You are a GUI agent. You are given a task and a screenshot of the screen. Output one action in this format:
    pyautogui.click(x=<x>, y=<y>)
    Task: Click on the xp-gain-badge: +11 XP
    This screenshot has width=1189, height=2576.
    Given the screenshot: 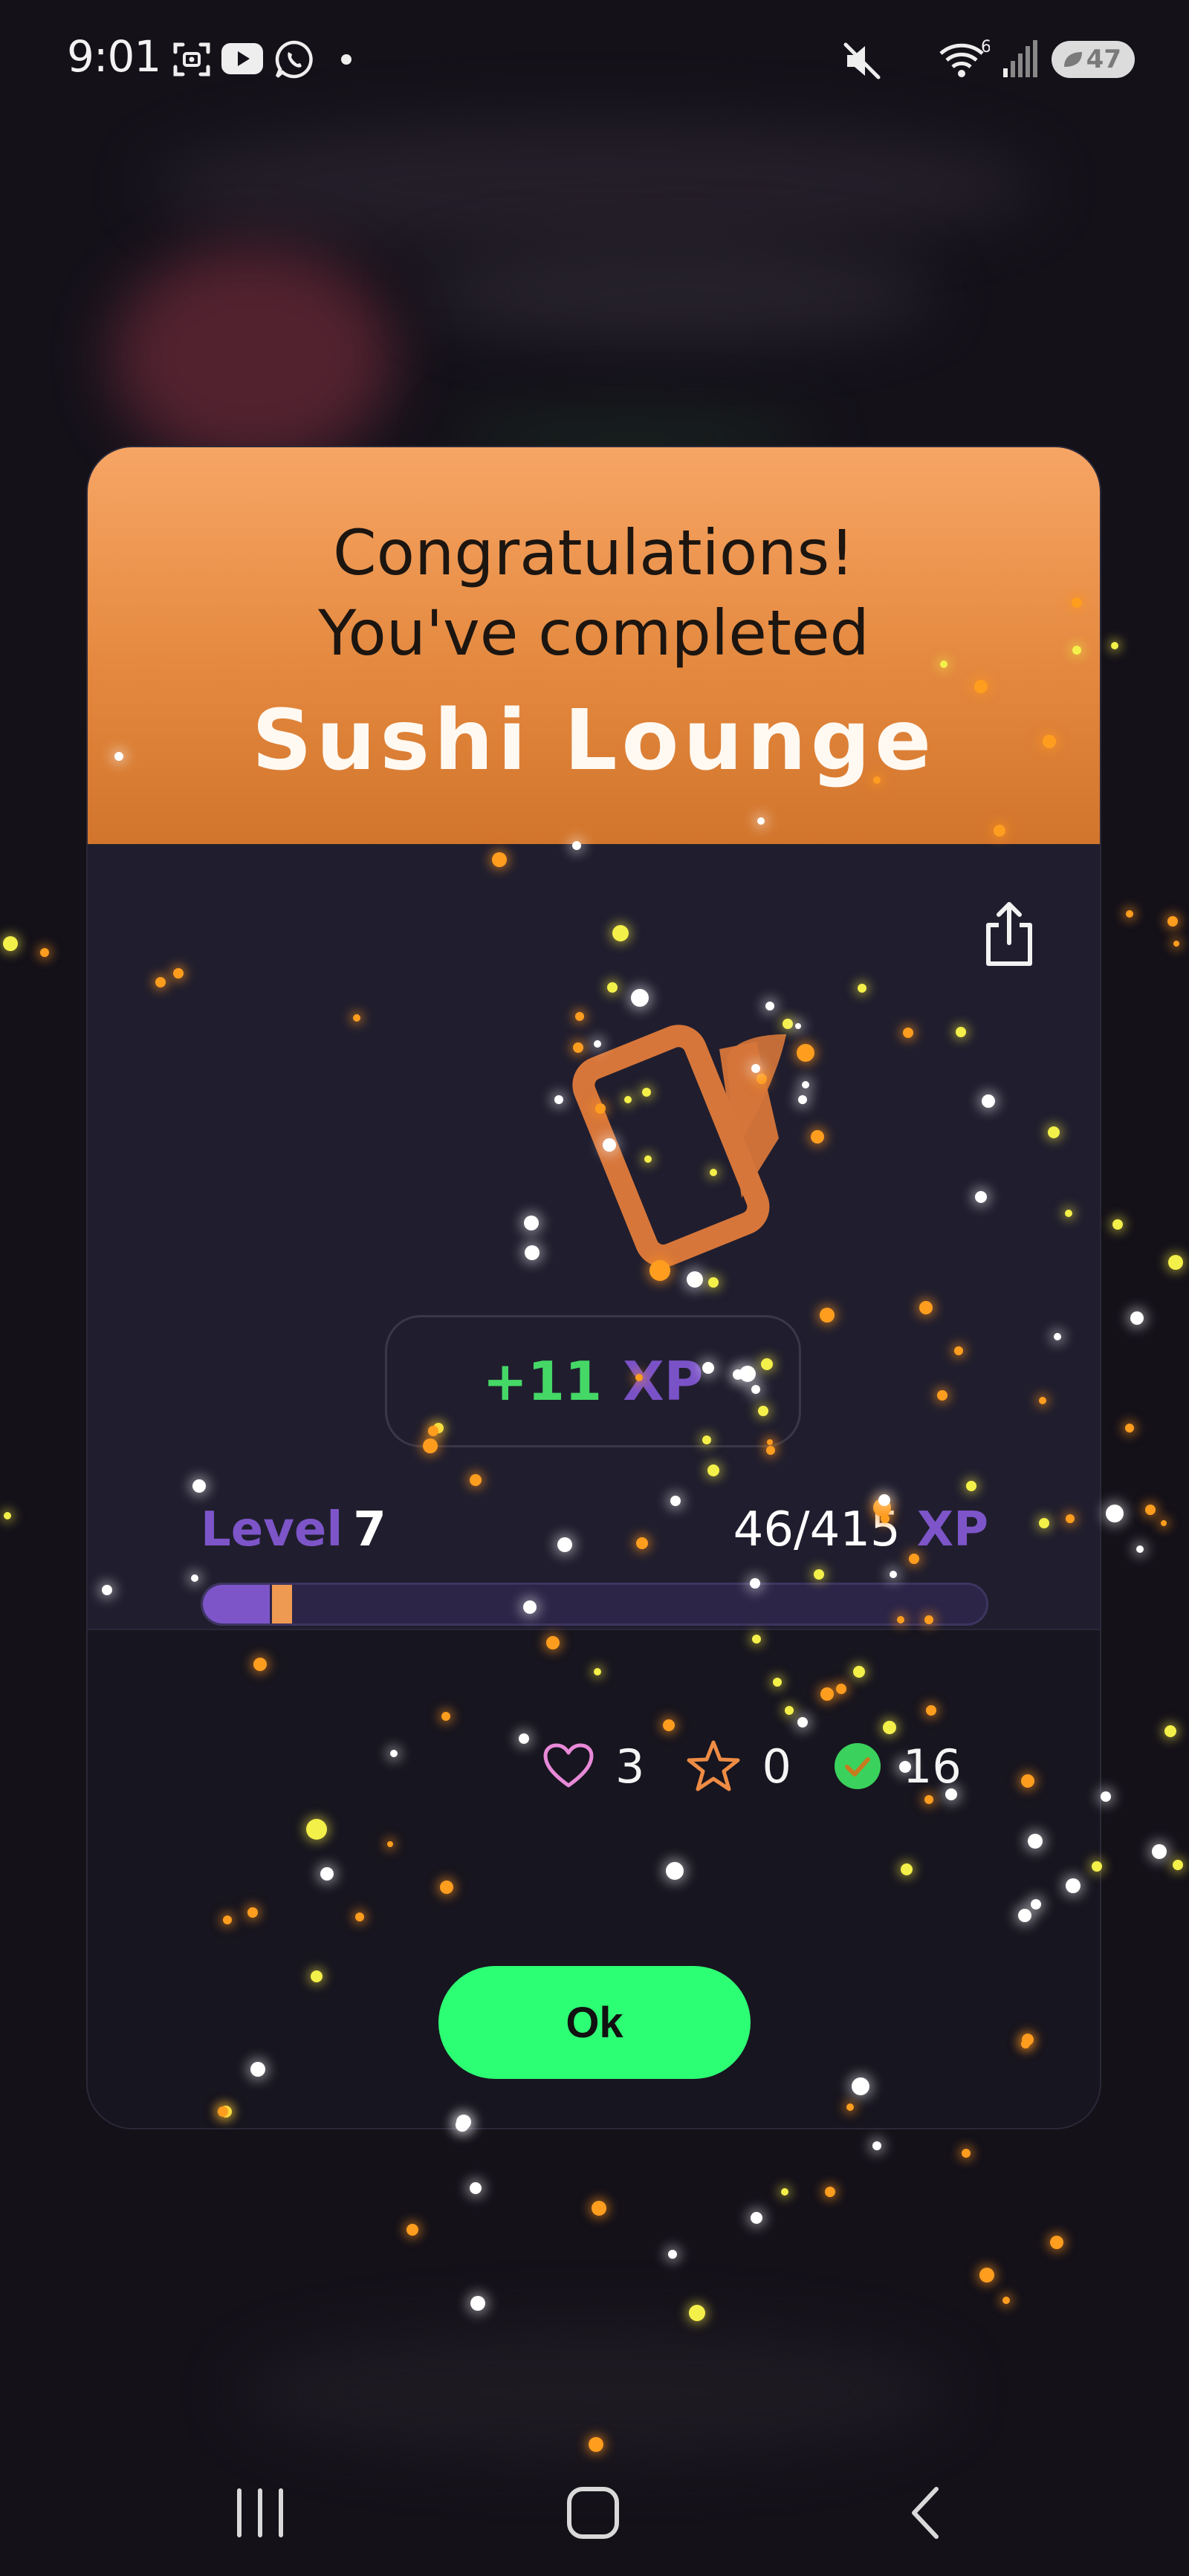 What is the action you would take?
    pyautogui.click(x=593, y=1381)
    